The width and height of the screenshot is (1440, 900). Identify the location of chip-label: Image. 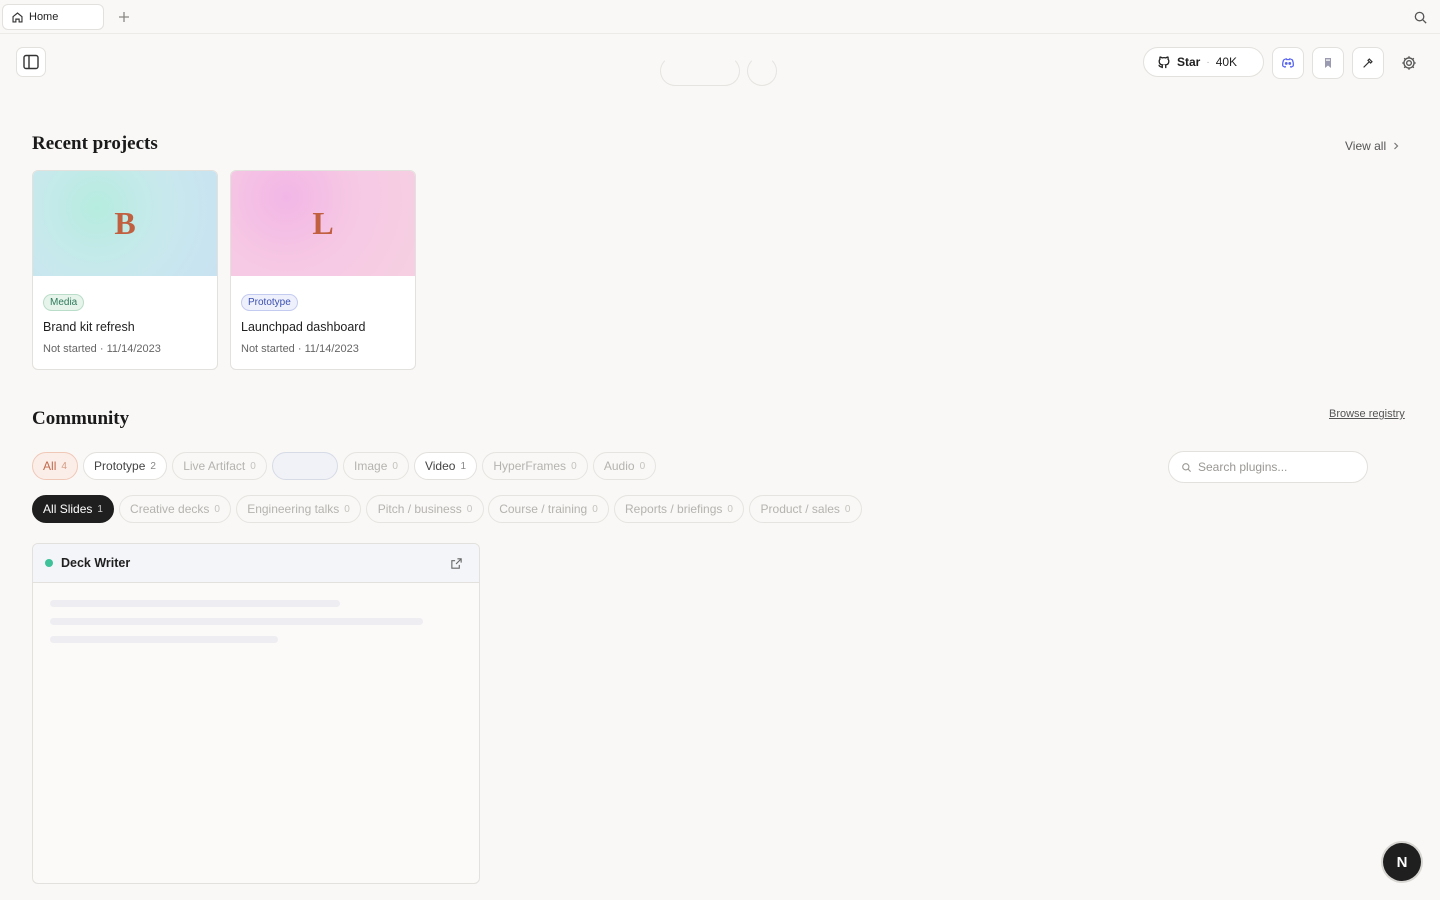
(371, 466).